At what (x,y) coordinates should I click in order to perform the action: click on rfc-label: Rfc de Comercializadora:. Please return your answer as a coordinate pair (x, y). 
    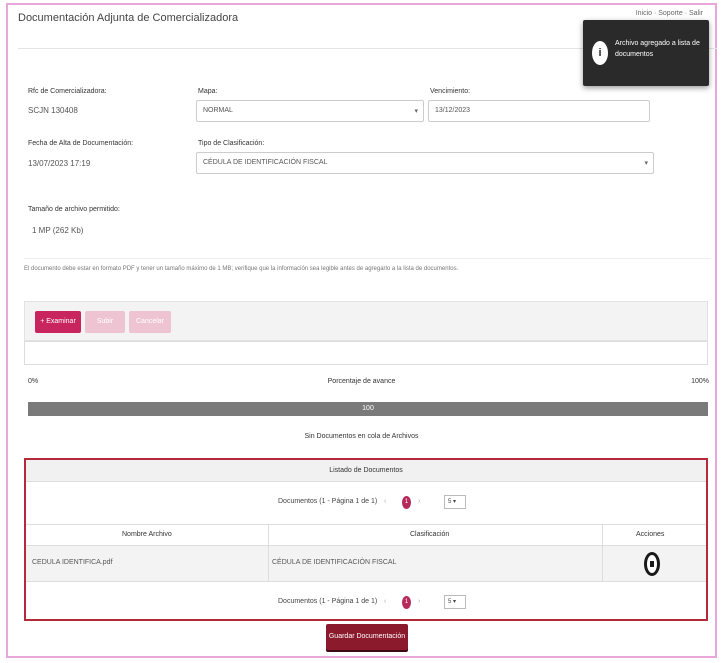
    Looking at the image, I should click on (67, 91).